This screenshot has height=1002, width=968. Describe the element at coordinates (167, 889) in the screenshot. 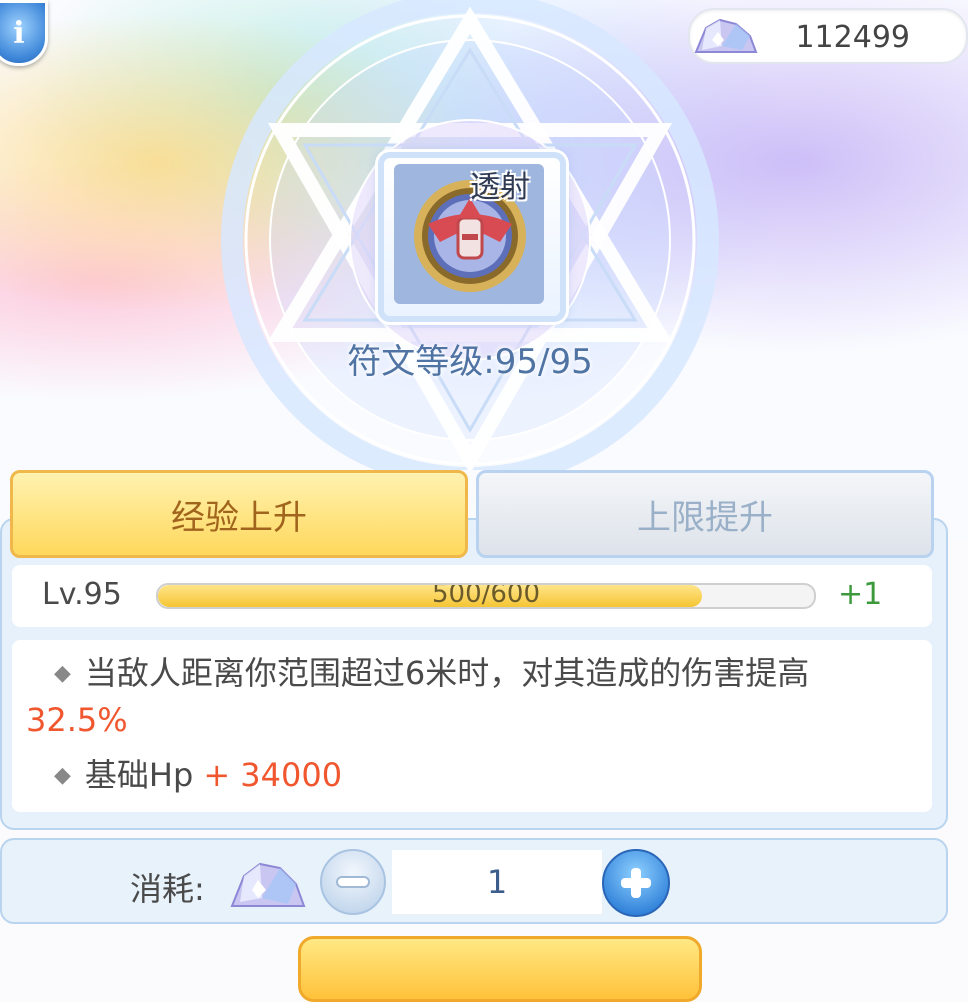

I see `cost-label: 消耗:` at that location.